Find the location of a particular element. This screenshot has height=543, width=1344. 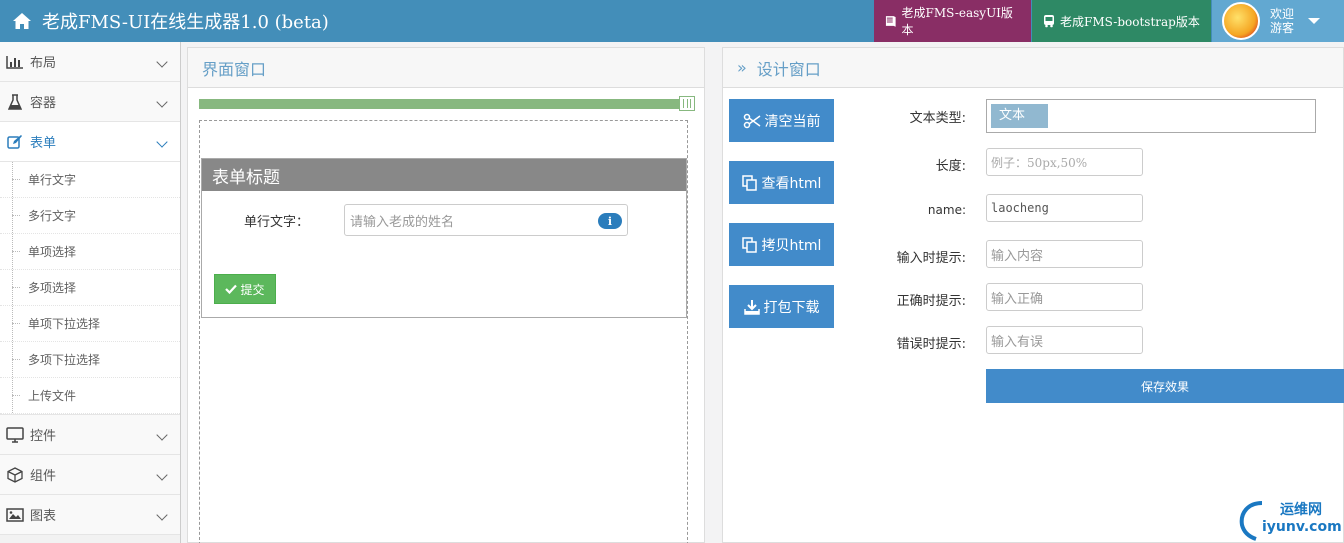

error-hint-label: 错误时提示: is located at coordinates (931, 344).